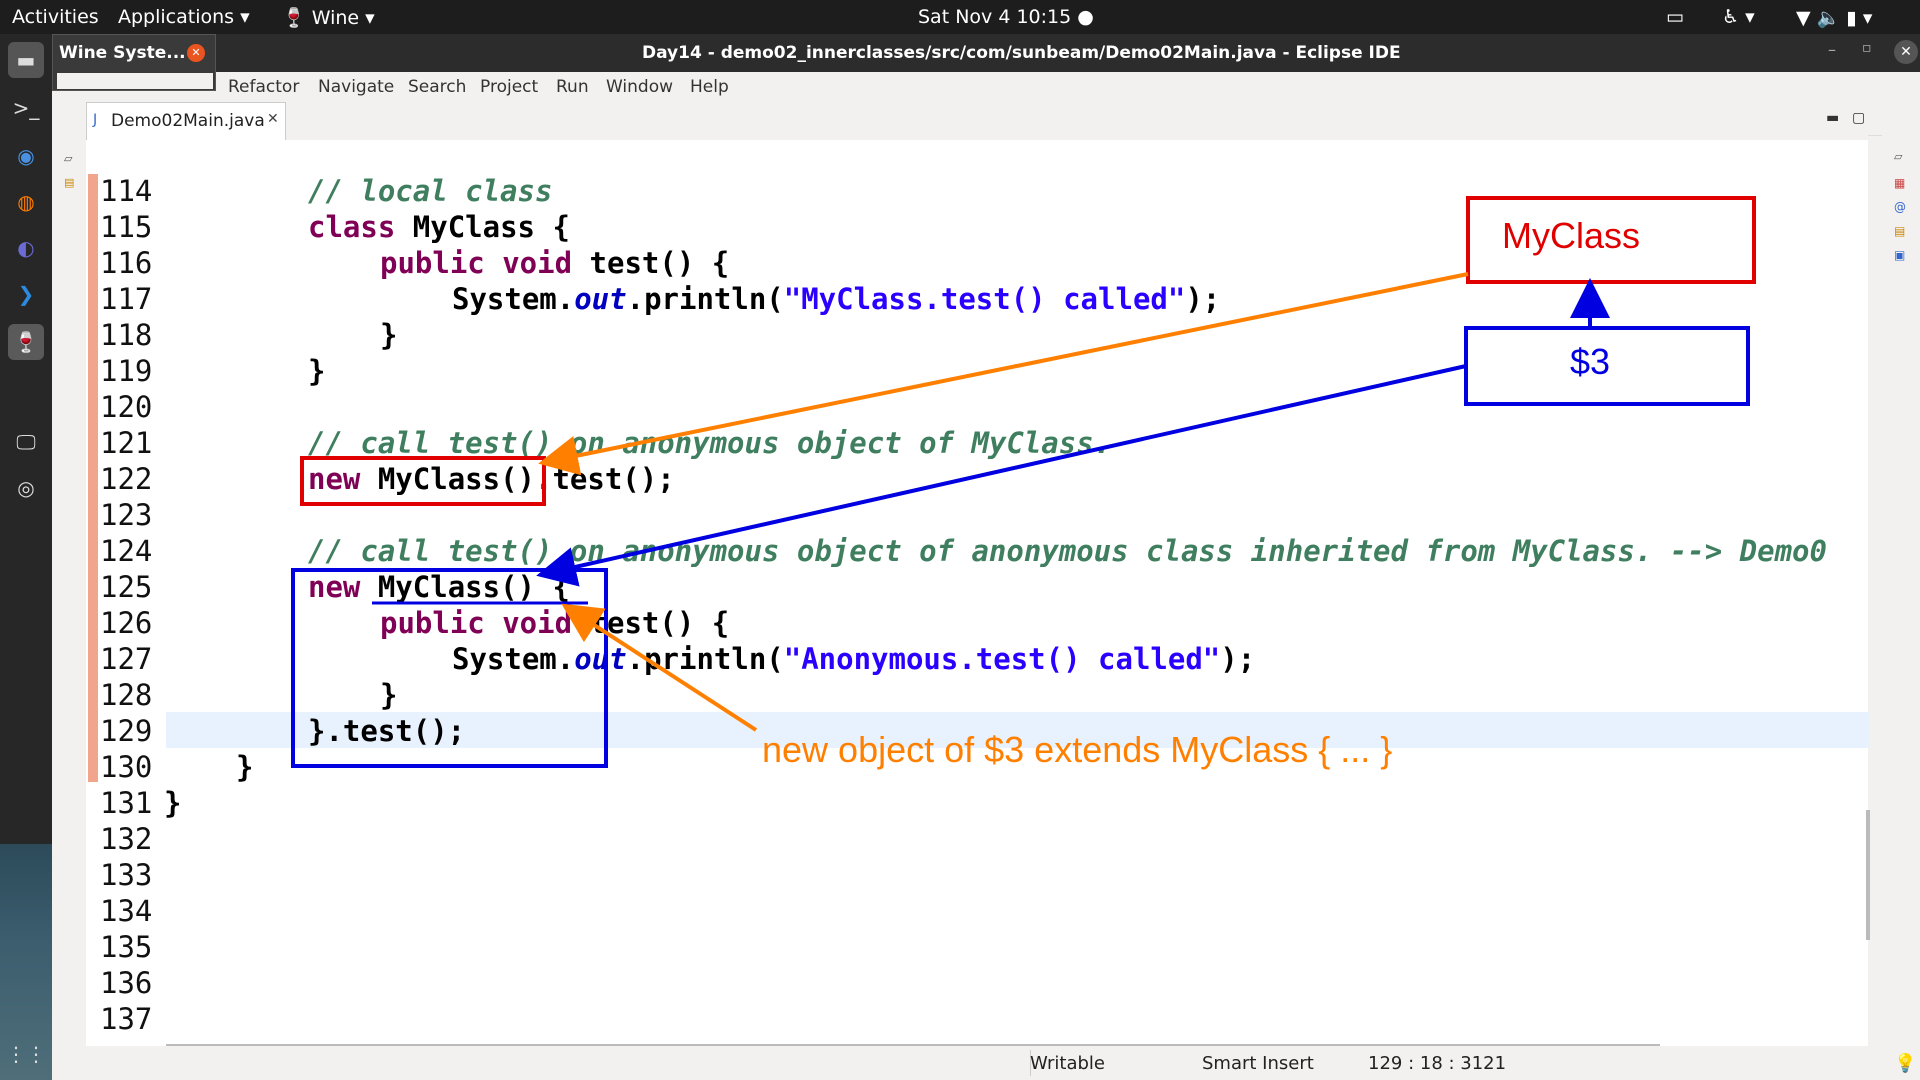 The height and width of the screenshot is (1080, 1920). Describe the element at coordinates (1899, 231) in the screenshot. I see `problems-icon: ▤` at that location.